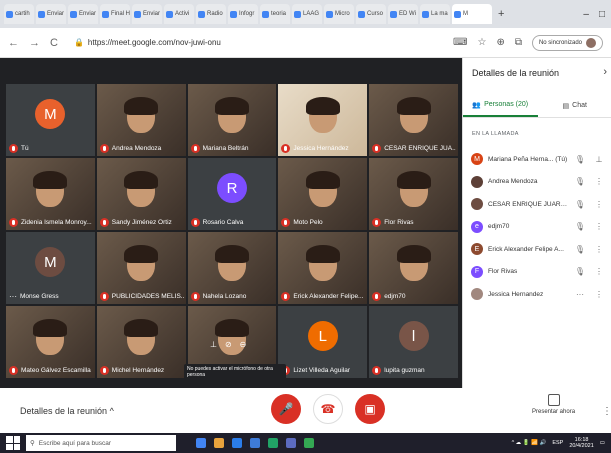 The width and height of the screenshot is (611, 453). Describe the element at coordinates (500, 42) in the screenshot. I see `extensions-icon: ⊕` at that location.